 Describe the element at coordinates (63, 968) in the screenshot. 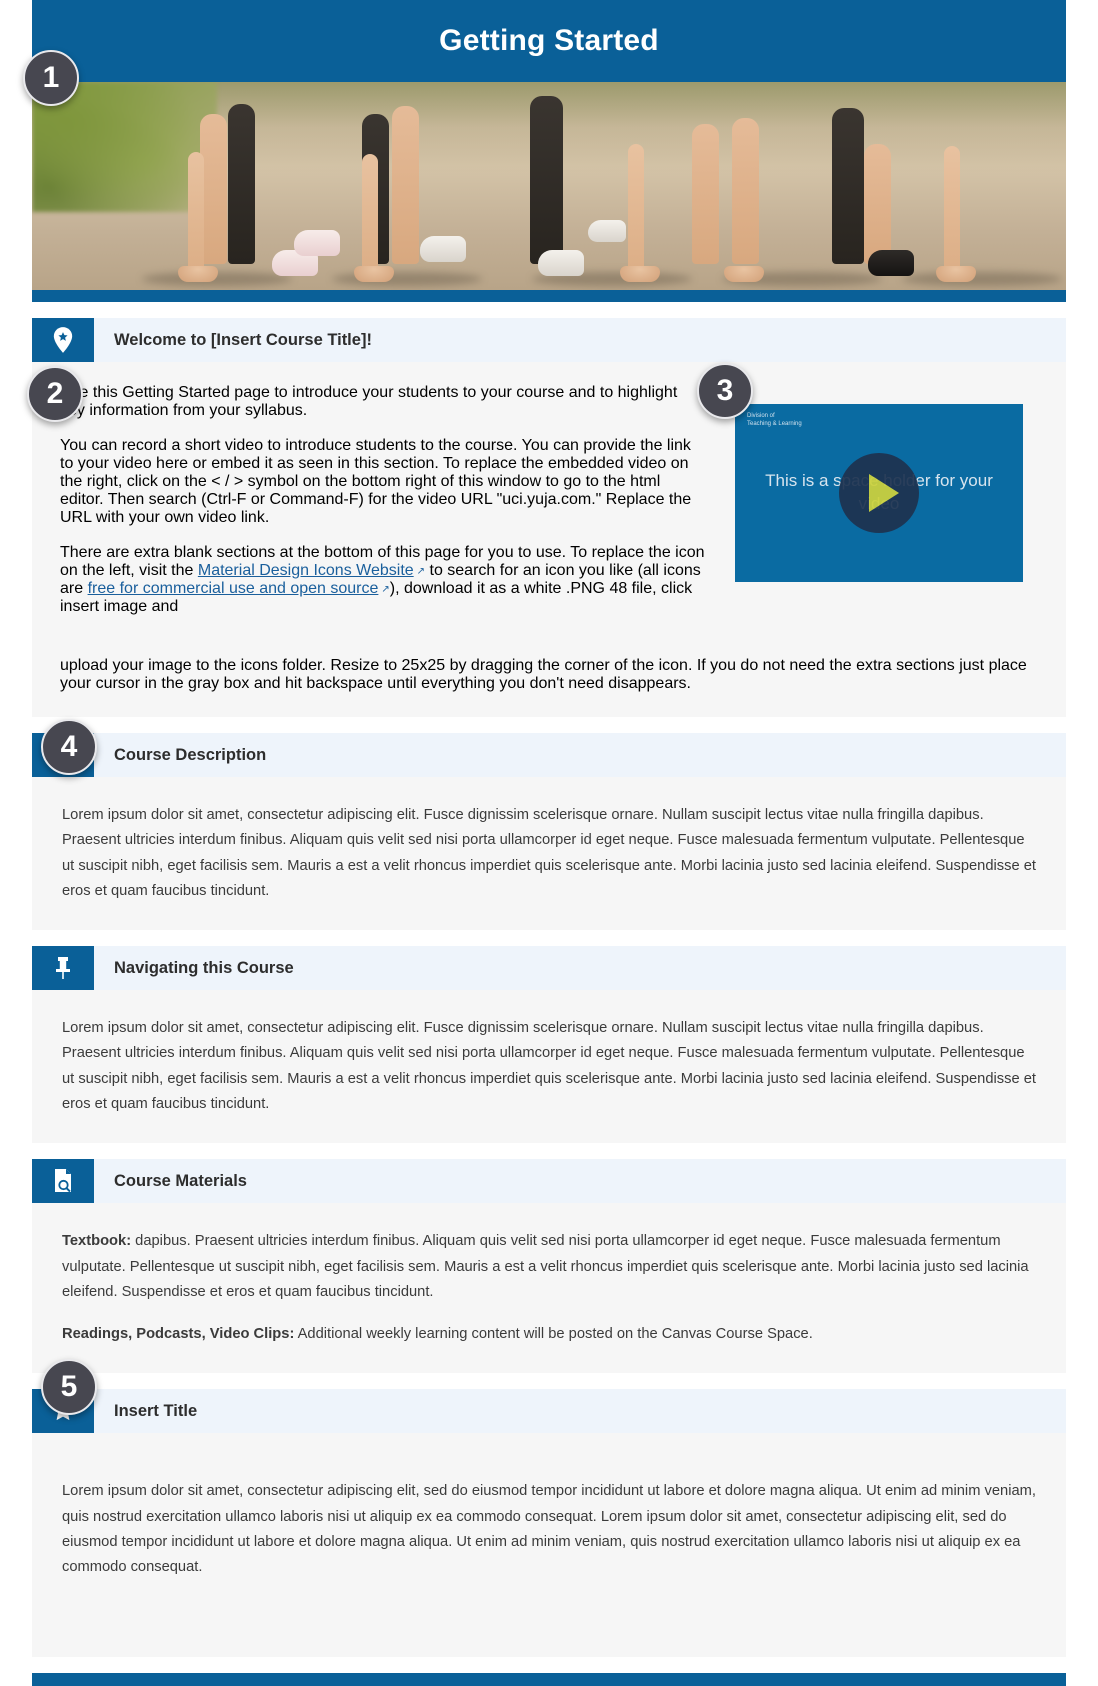

I see `pushpin-icon` at that location.